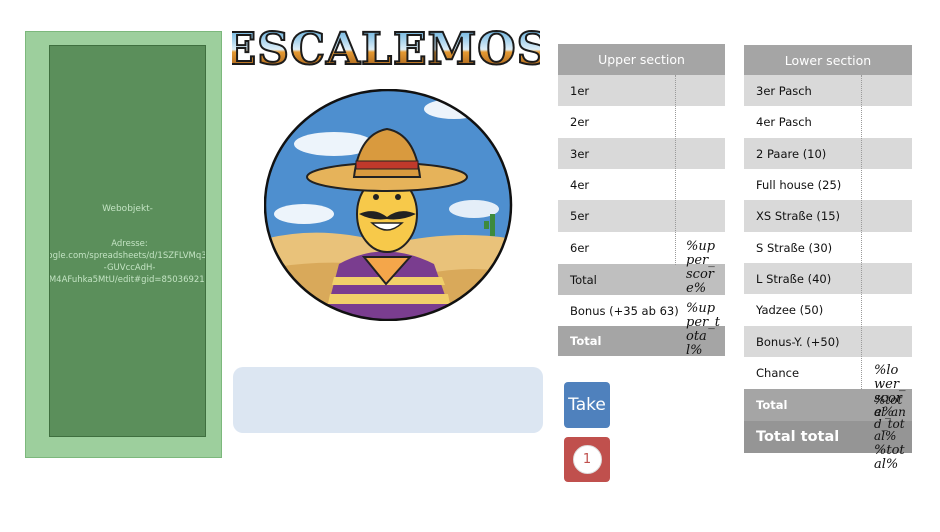  What do you see at coordinates (388, 205) in the screenshot?
I see `mexican-character-illustration` at bounding box center [388, 205].